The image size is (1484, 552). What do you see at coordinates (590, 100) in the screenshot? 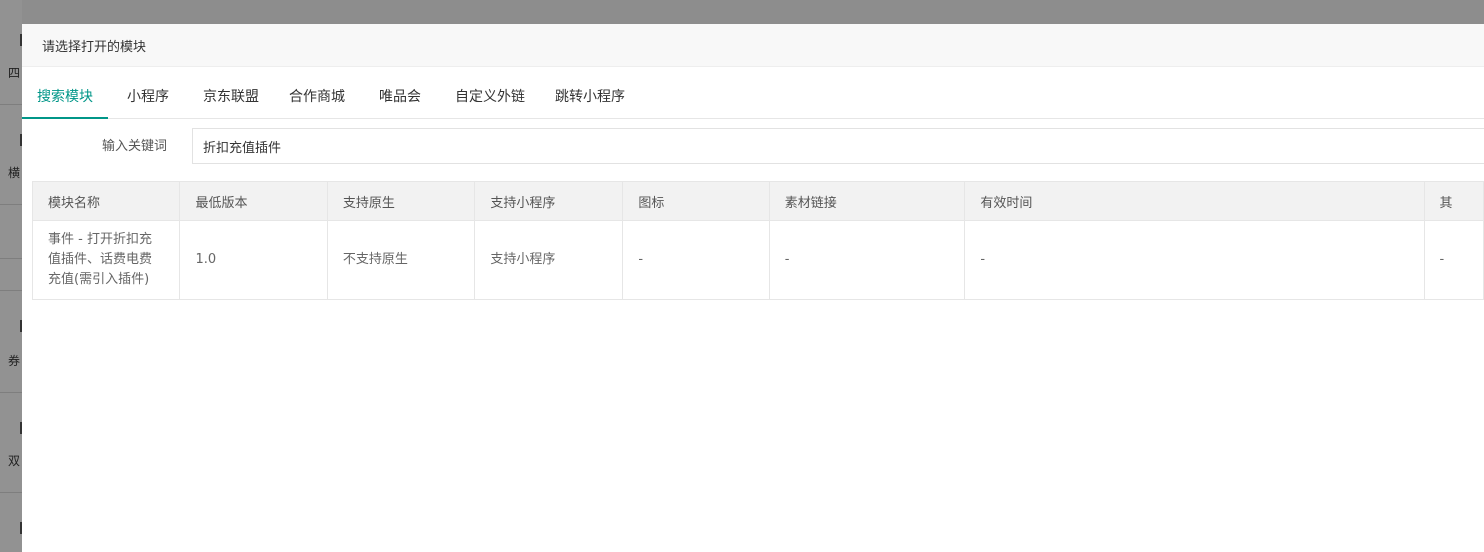
I see `tab-jump-mini-program: 跳转小程序` at bounding box center [590, 100].